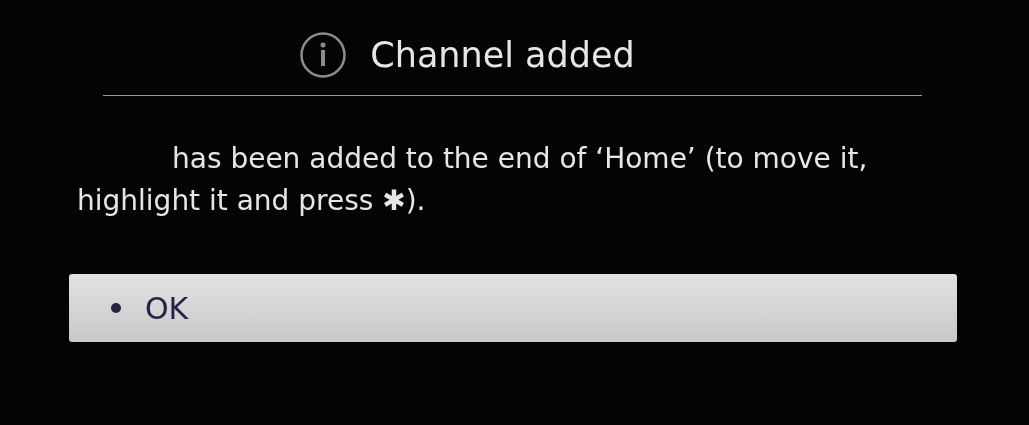 The height and width of the screenshot is (425, 1029). What do you see at coordinates (502, 54) in the screenshot?
I see `dialog-title: Channel added` at bounding box center [502, 54].